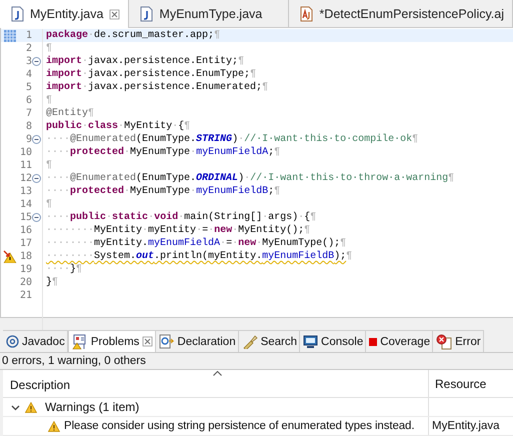 The width and height of the screenshot is (513, 436). What do you see at coordinates (25, 282) in the screenshot?
I see `line-number: 20` at bounding box center [25, 282].